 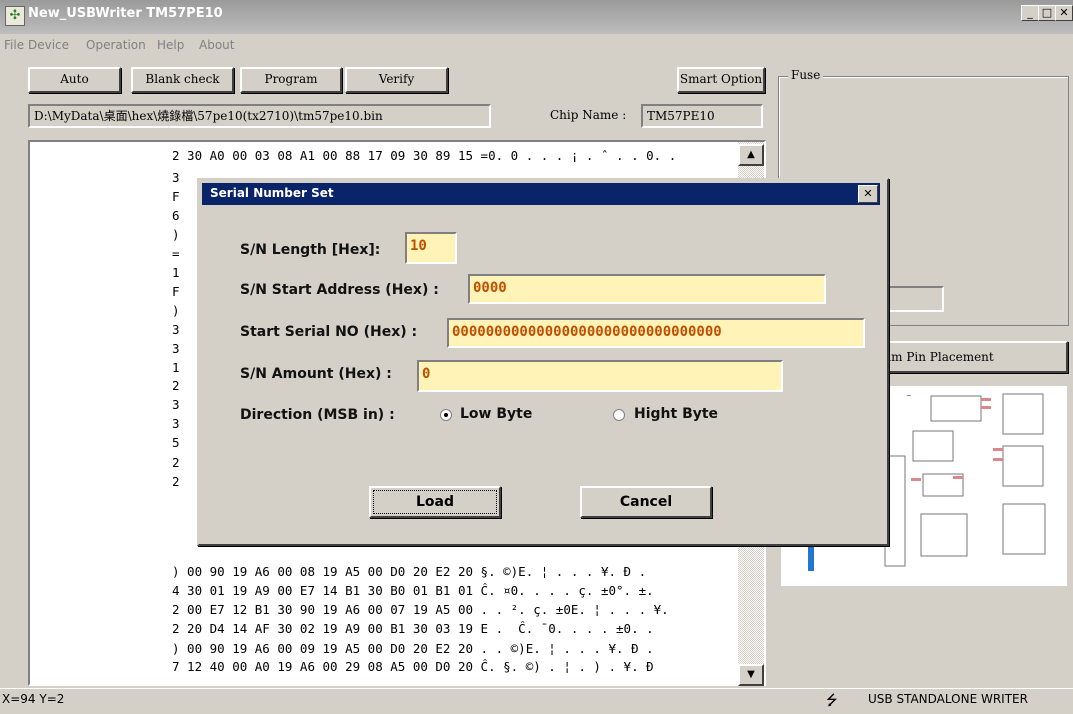 What do you see at coordinates (15, 16) in the screenshot?
I see `app-icon: ✣` at bounding box center [15, 16].